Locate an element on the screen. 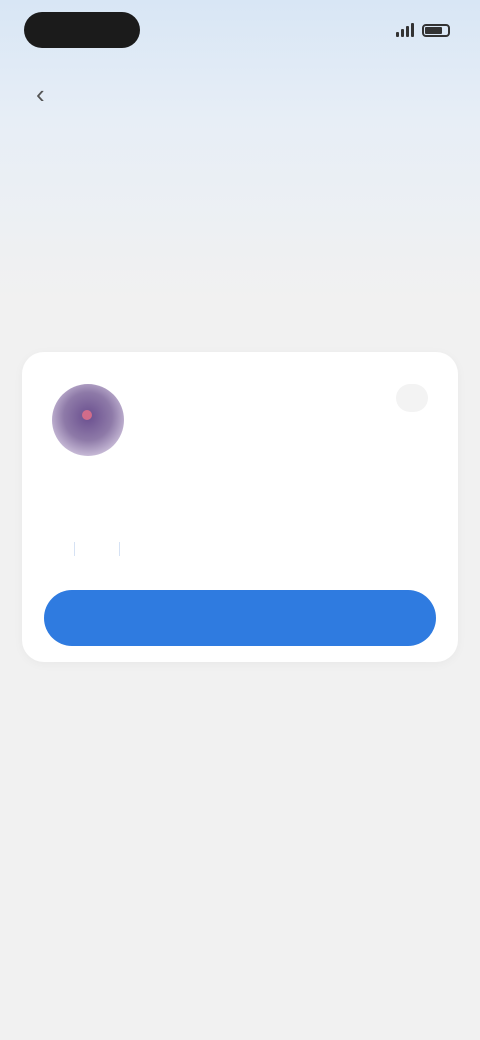 This screenshot has height=1040, width=480. status-icons is located at coordinates (423, 30).